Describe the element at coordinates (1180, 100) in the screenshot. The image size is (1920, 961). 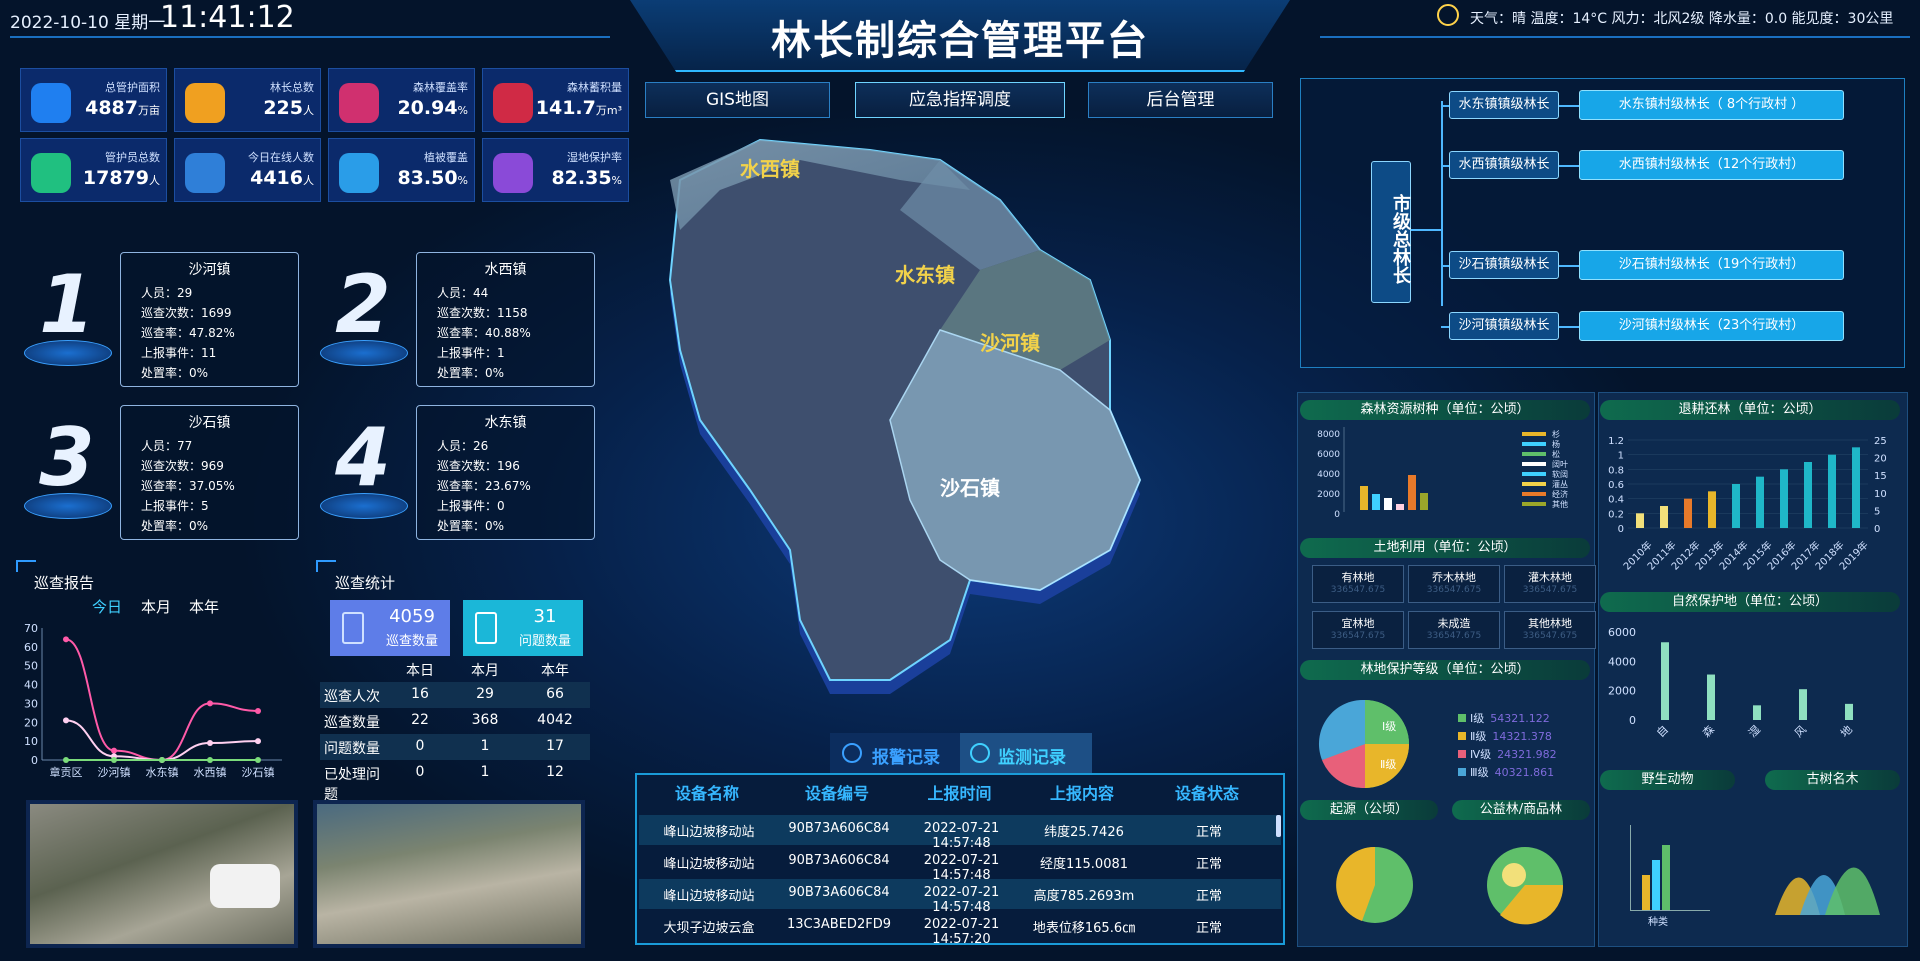
I see `nav-backend-admin: 后台管理` at that location.